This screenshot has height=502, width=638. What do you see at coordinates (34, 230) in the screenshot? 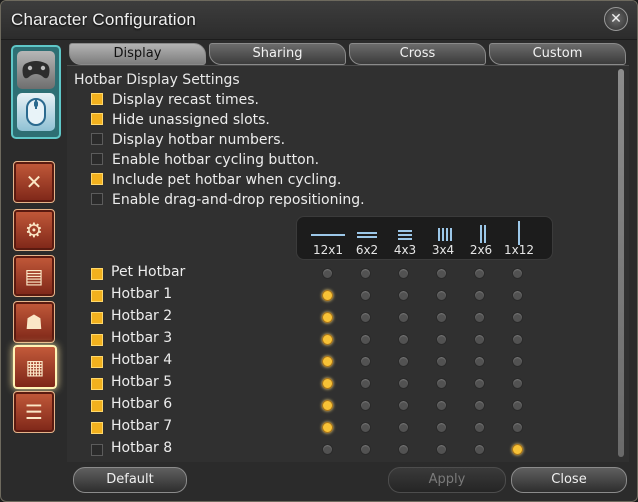
I see `gear-bag-icon: ⚙` at bounding box center [34, 230].